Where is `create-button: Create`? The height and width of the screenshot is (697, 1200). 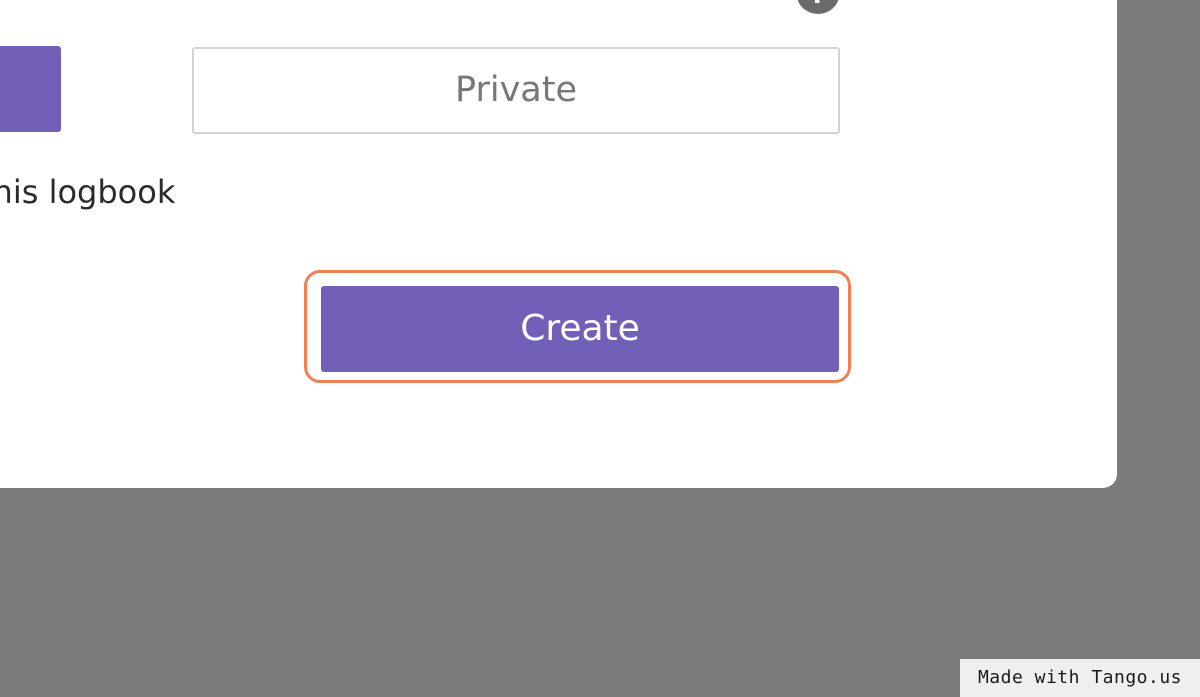 create-button: Create is located at coordinates (580, 329).